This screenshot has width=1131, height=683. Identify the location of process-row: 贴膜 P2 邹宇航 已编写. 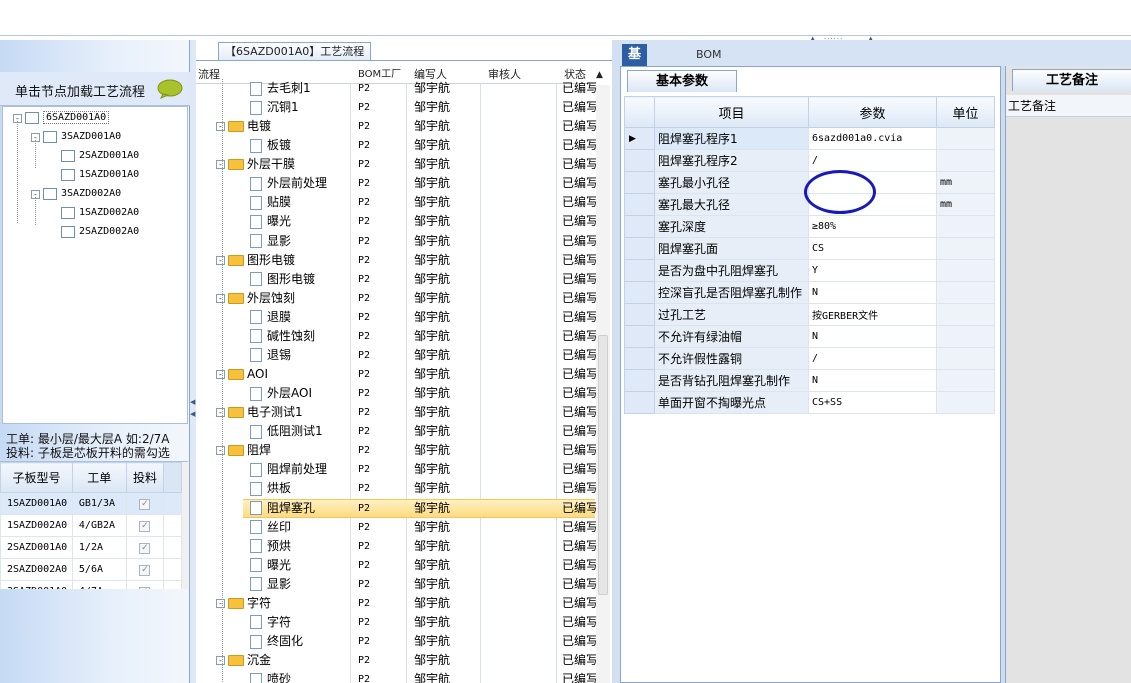
(396, 202).